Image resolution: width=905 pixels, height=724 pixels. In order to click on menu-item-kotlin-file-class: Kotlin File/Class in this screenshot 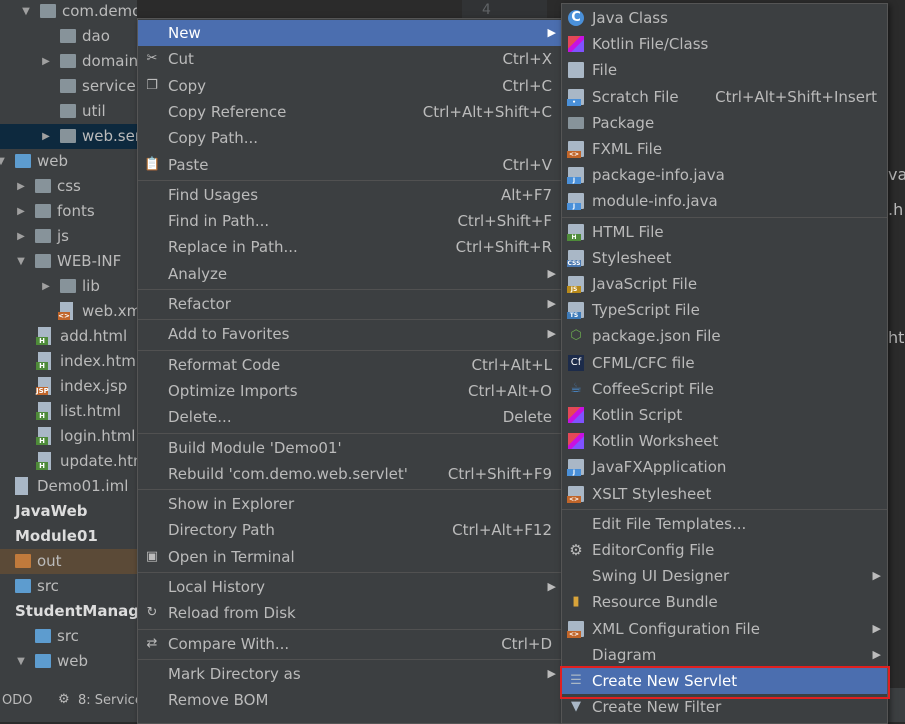, I will do `click(724, 44)`.